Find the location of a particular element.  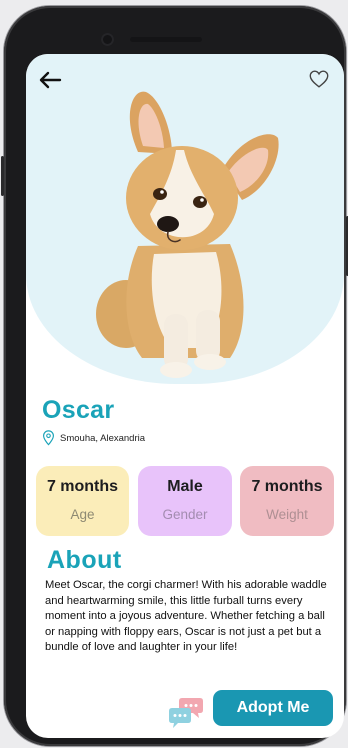

stat-card-weight: 7 months Weight is located at coordinates (287, 501).